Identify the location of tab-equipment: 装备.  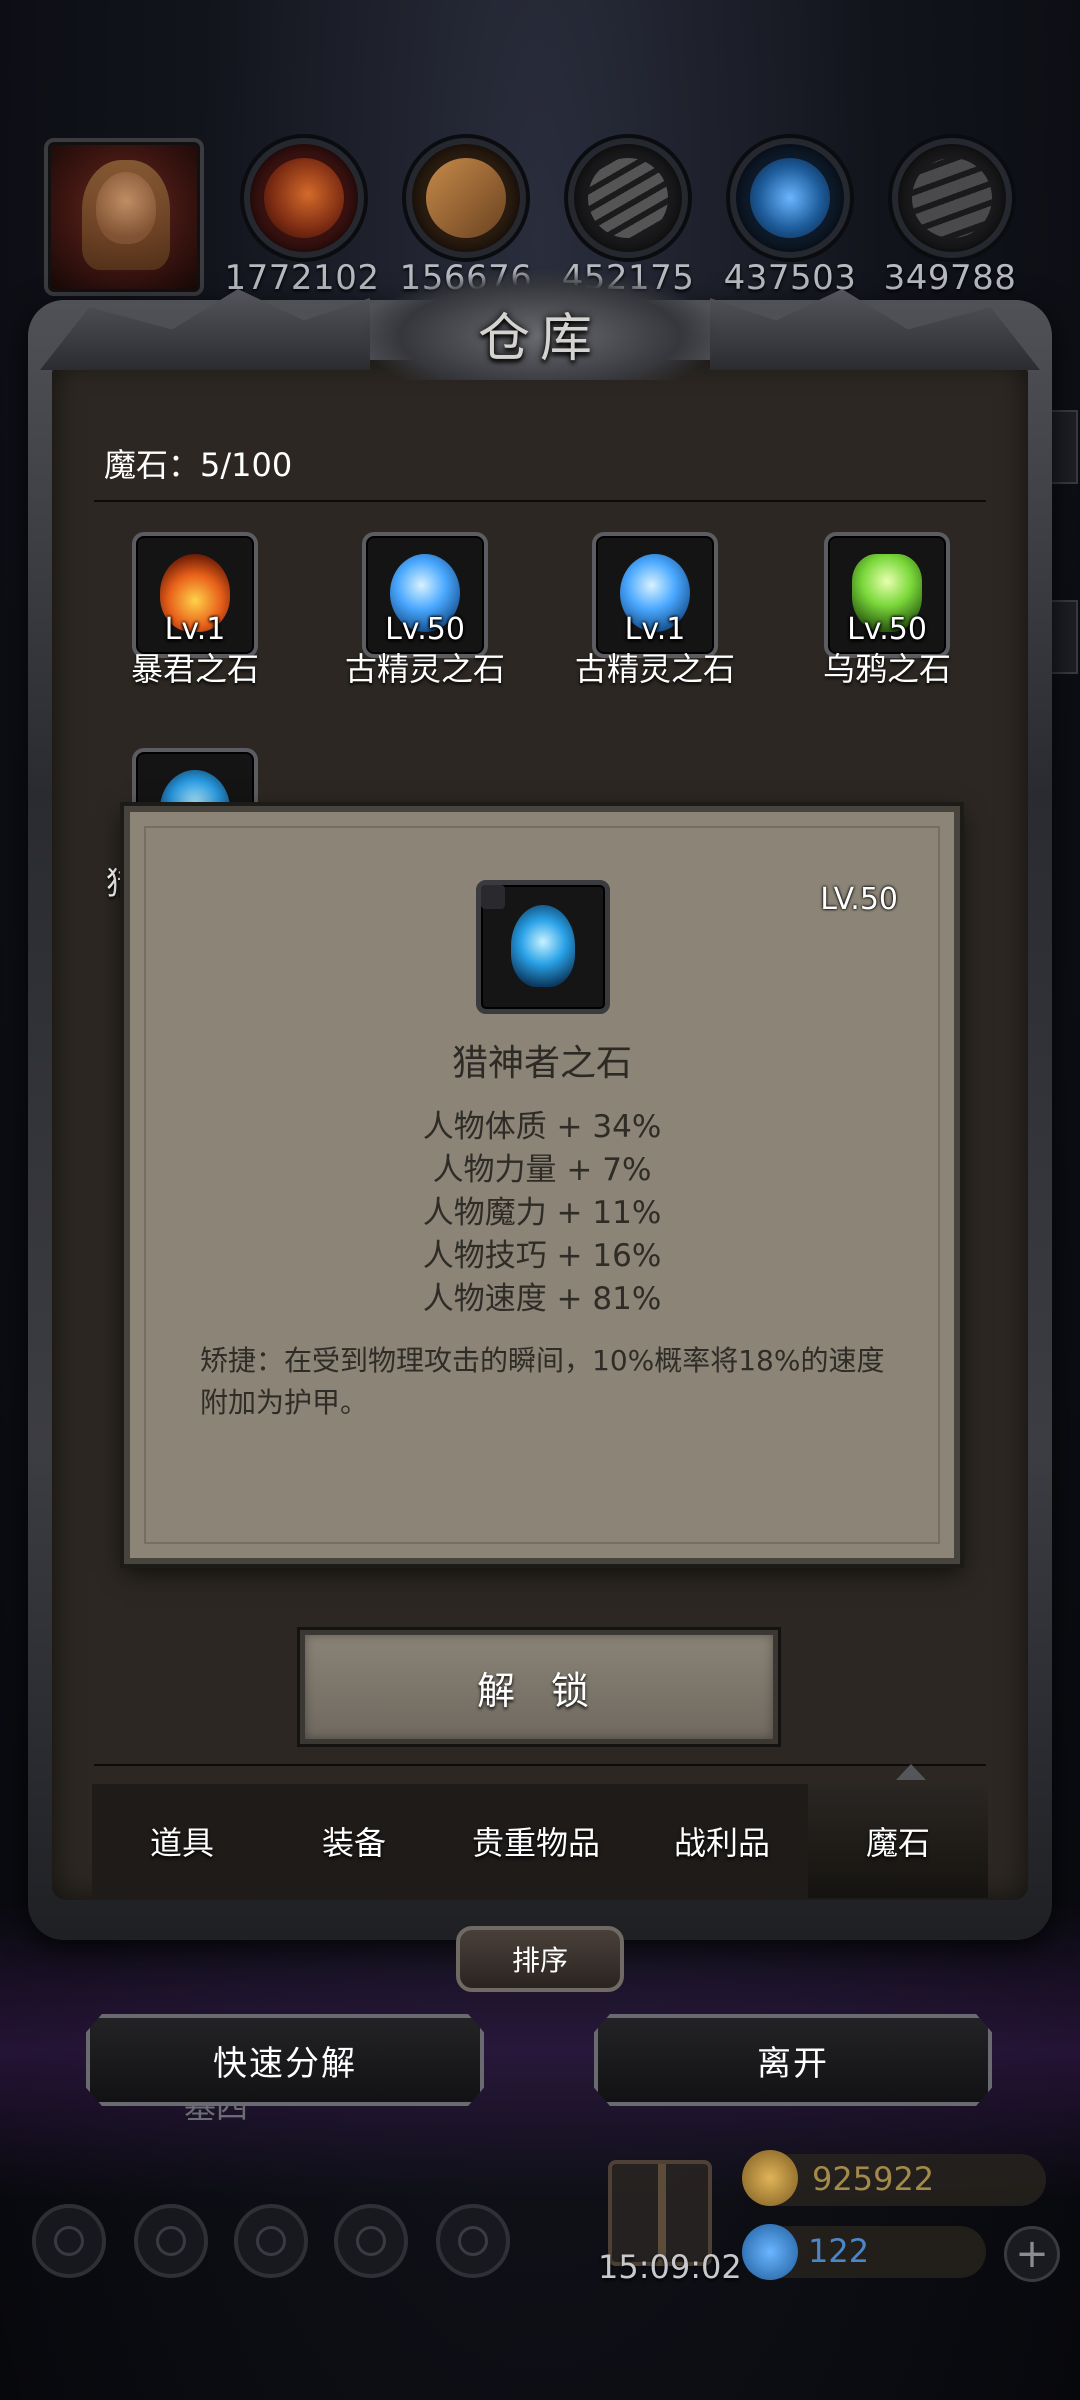
(354, 1841).